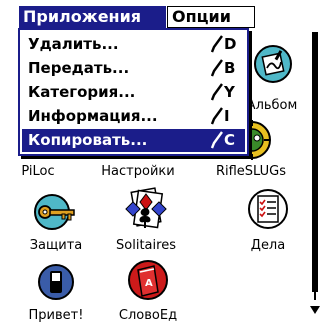 The width and height of the screenshot is (321, 326). I want to click on menu-item-category: Категория... Y, so click(133, 92).